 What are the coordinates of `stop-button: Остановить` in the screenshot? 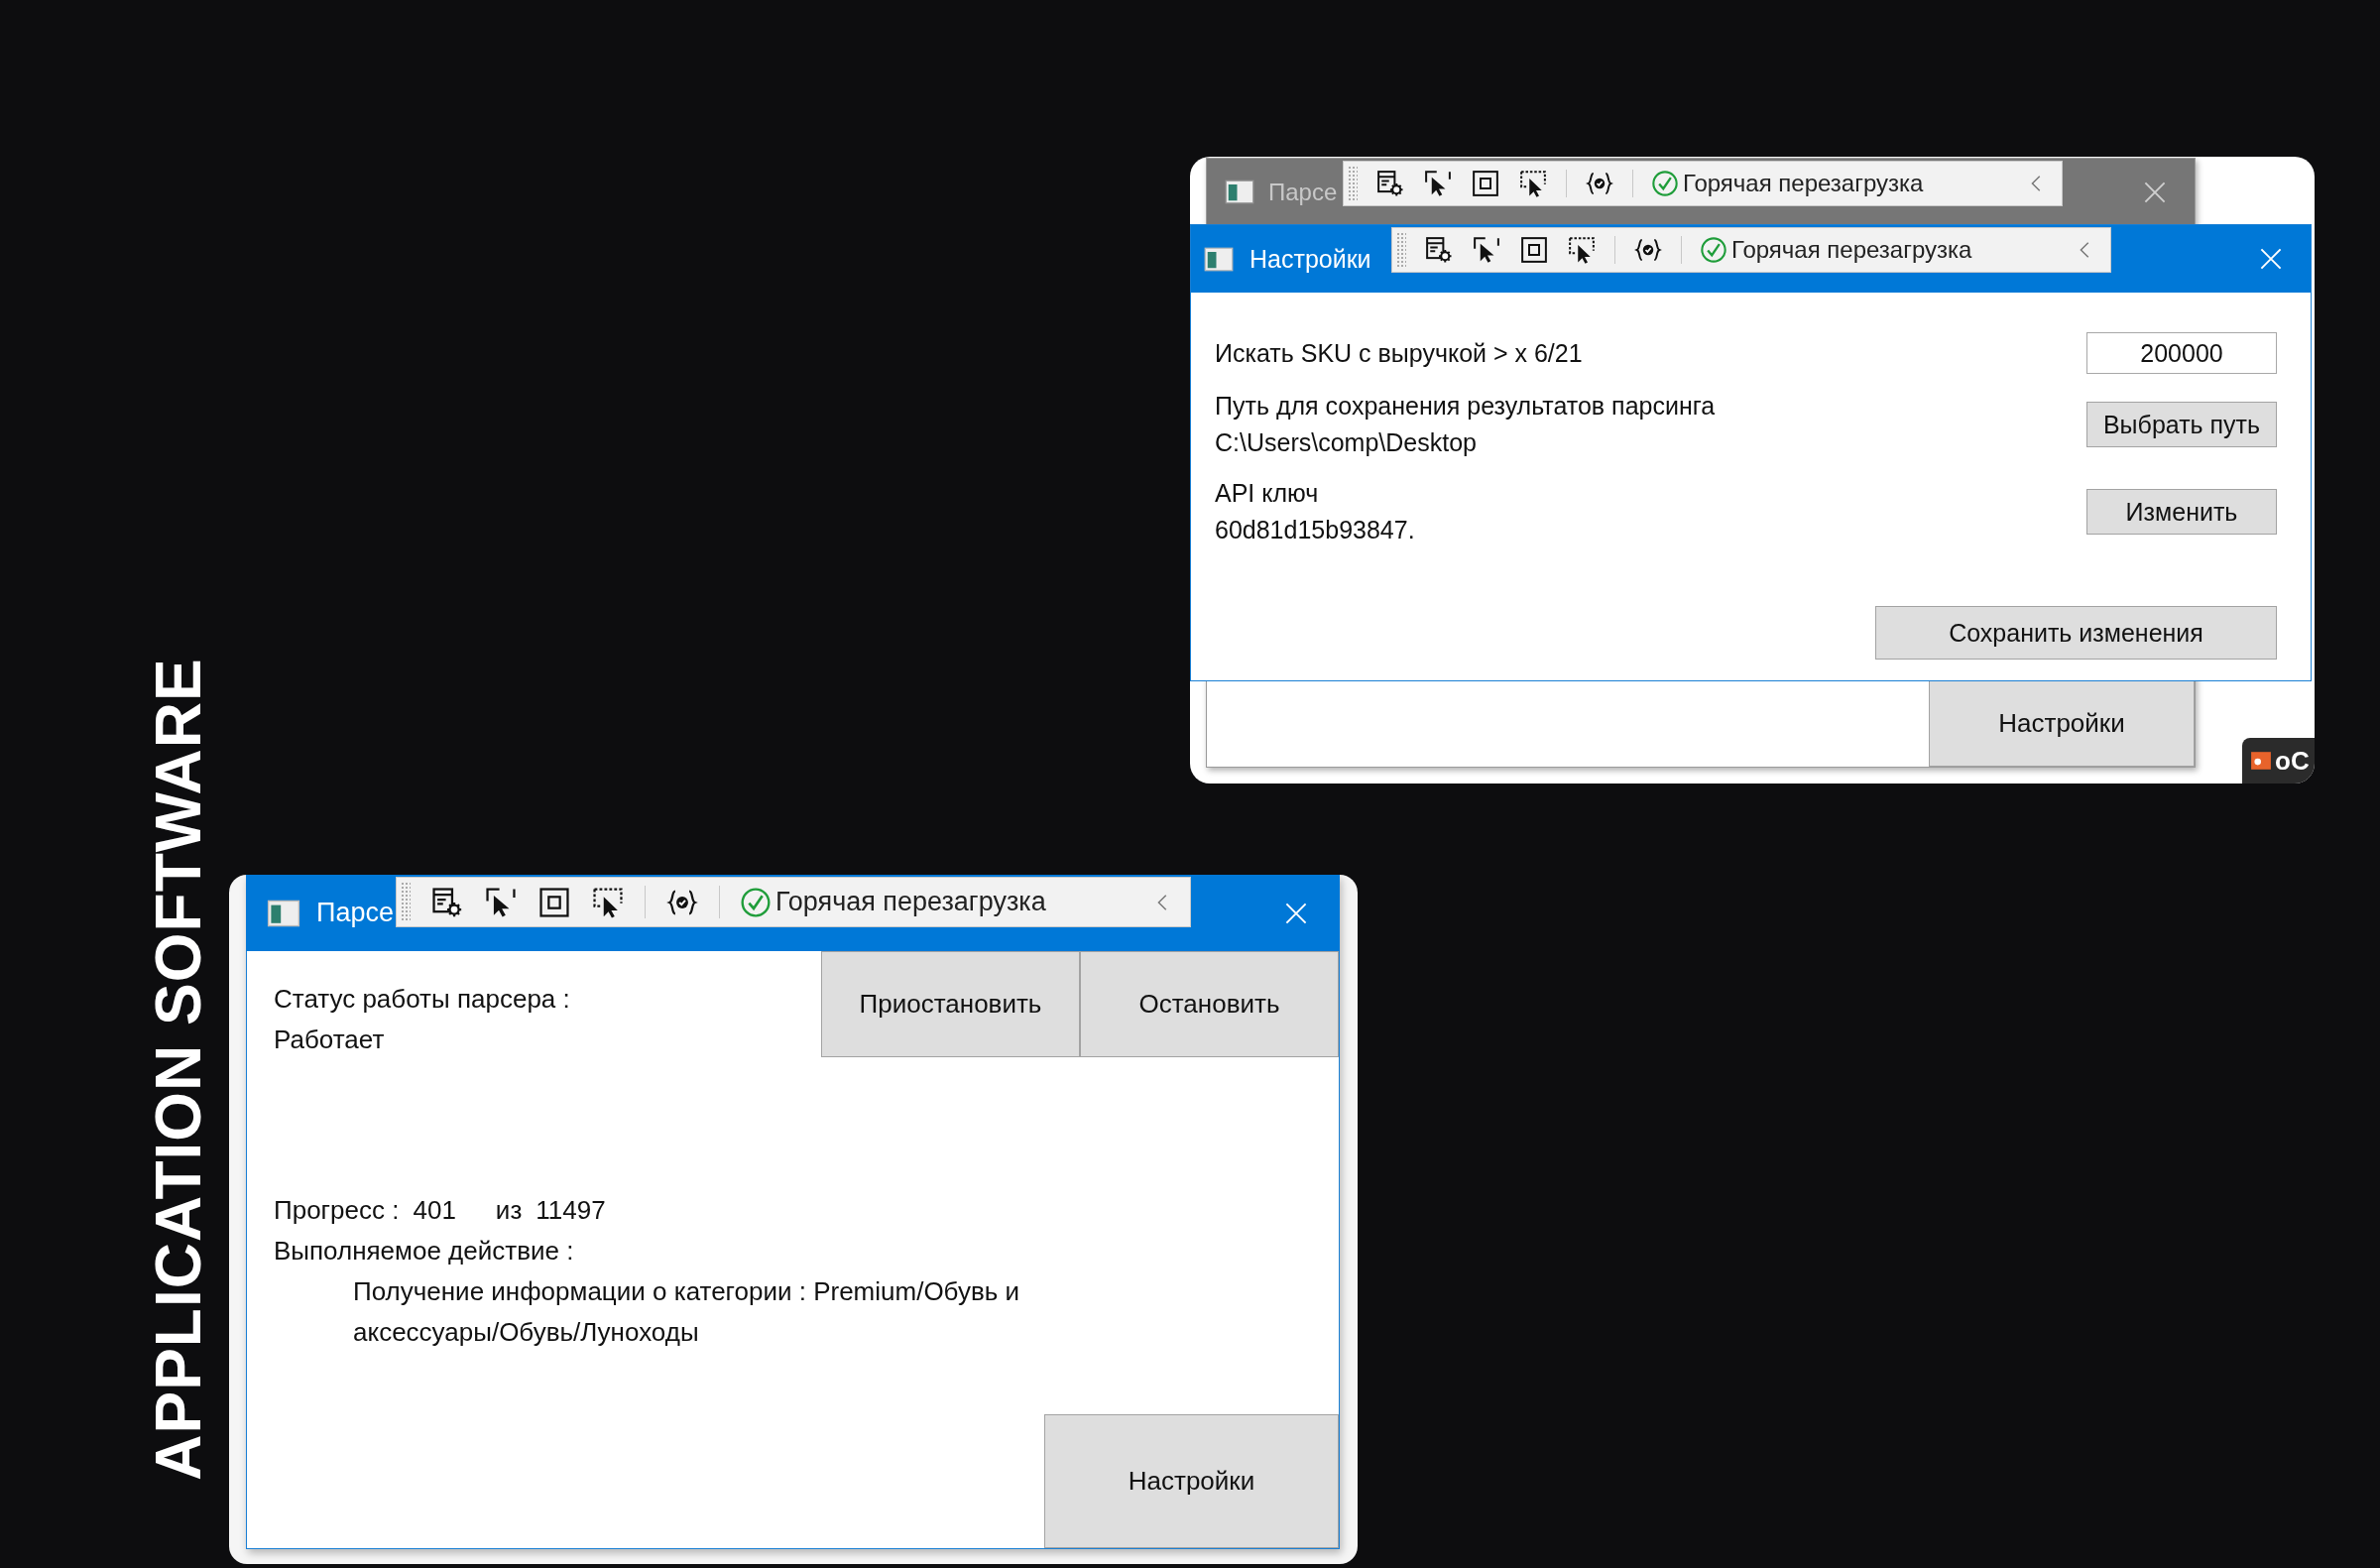 It's located at (1209, 1004).